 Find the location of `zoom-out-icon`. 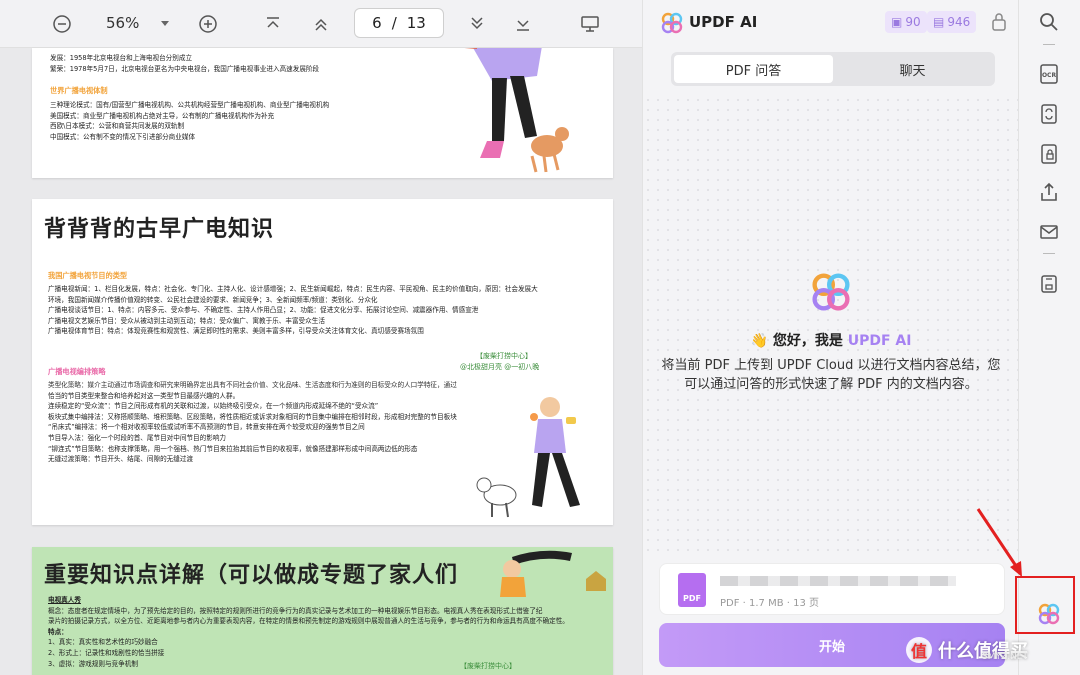

zoom-out-icon is located at coordinates (62, 24).